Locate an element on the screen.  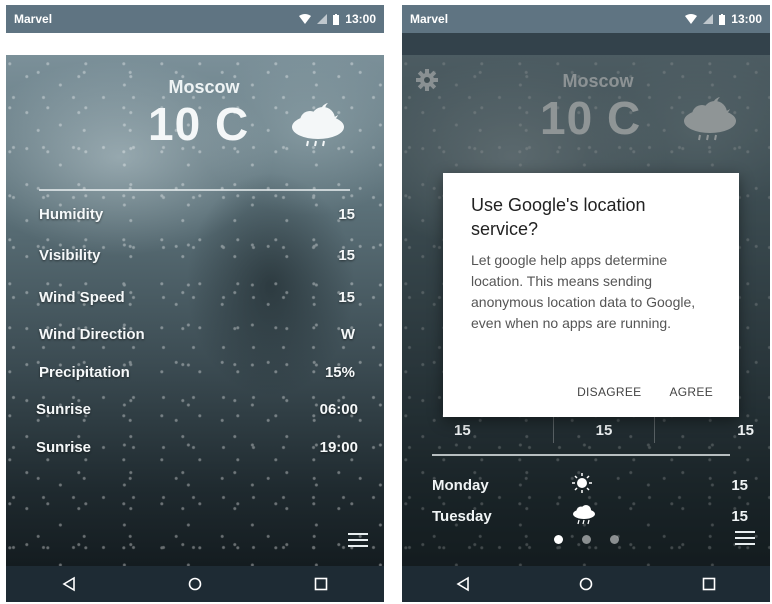
cloud-rain-icon is located at coordinates (651, 516).